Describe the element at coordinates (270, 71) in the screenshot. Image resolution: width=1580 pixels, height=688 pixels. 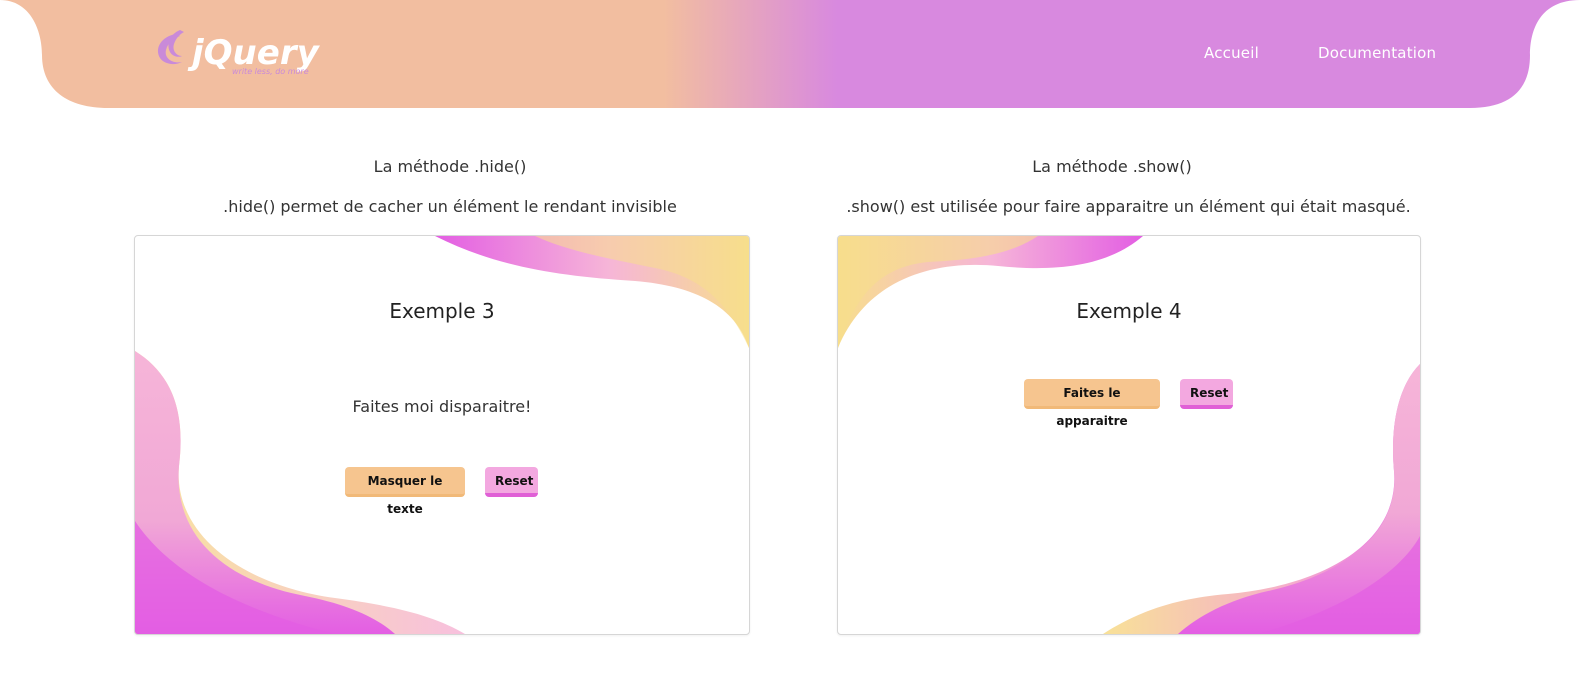
I see `svg-text: write less, do more` at that location.